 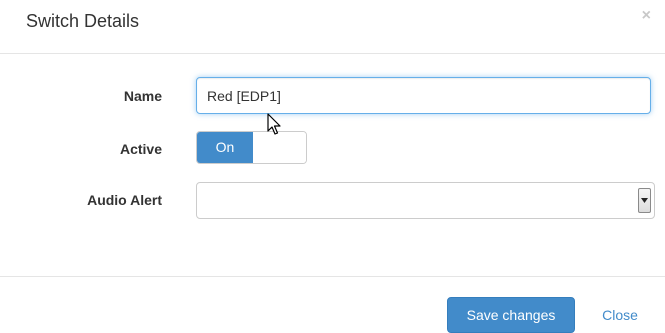 I want to click on audio-alert-select, so click(x=425, y=200).